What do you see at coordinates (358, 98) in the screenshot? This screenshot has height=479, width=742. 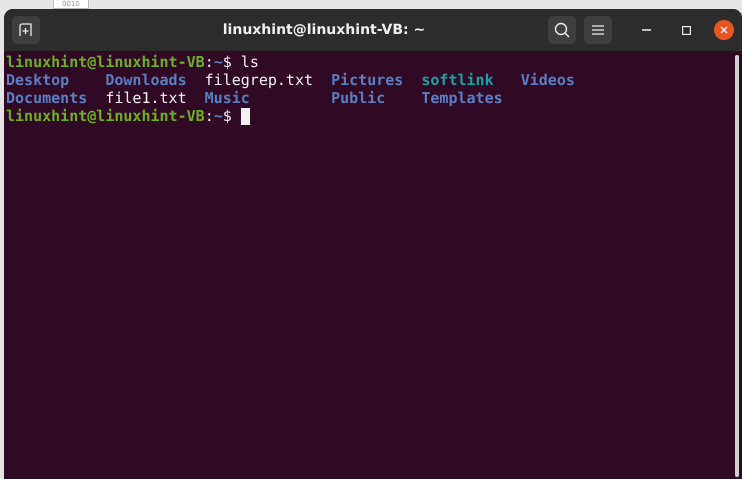 I see `file-name: Public` at bounding box center [358, 98].